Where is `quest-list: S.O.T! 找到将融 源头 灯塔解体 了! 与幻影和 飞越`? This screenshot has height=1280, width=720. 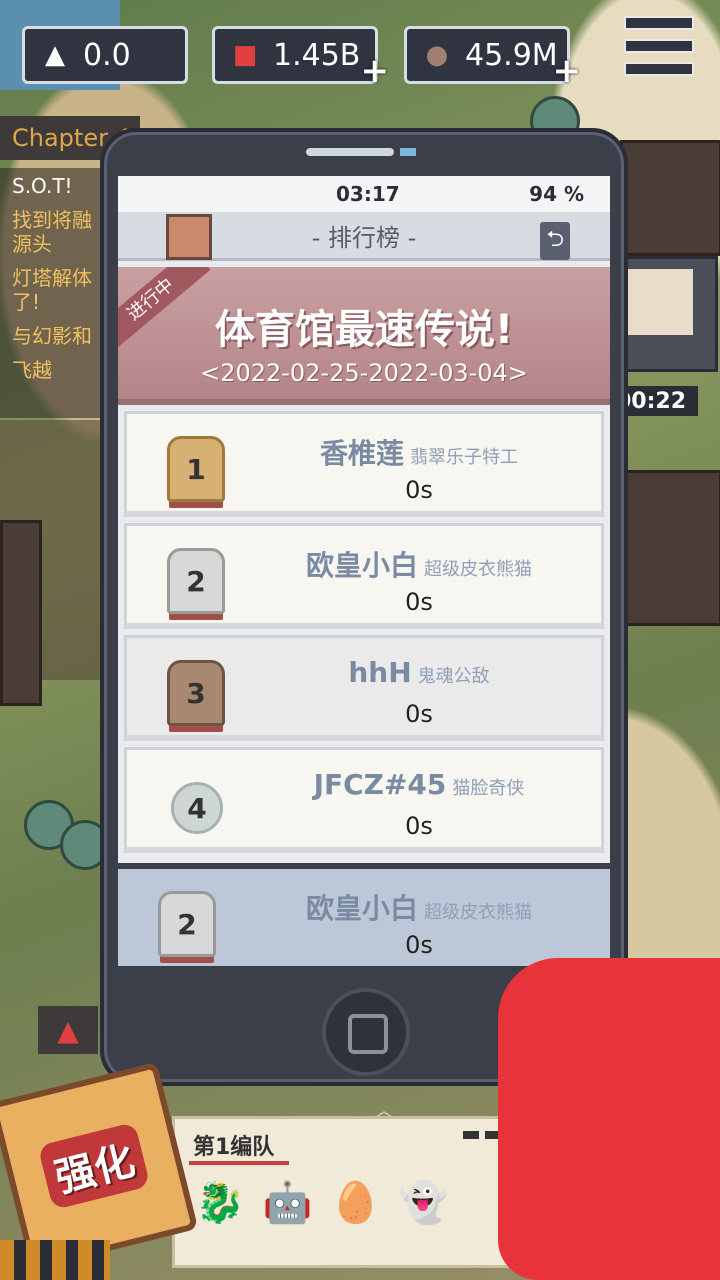 quest-list: S.O.T! 找到将融 源头 灯塔解体 了! 与幻影和 飞越 is located at coordinates (55, 293).